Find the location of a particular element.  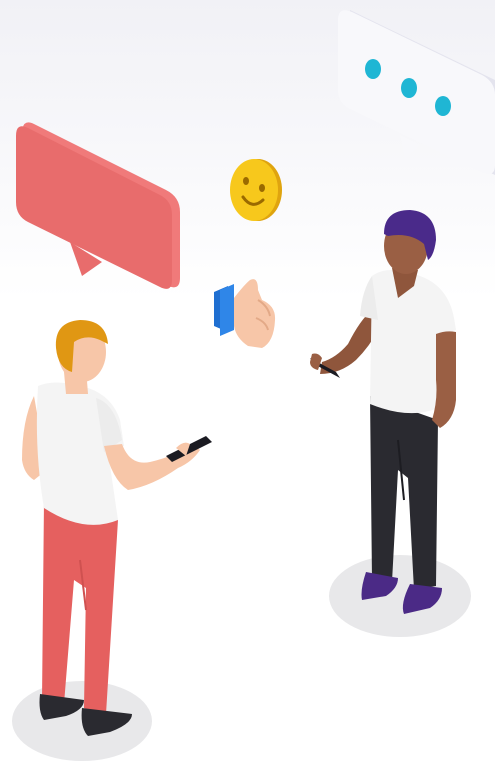

typing-bubble-icon is located at coordinates (416, 92).